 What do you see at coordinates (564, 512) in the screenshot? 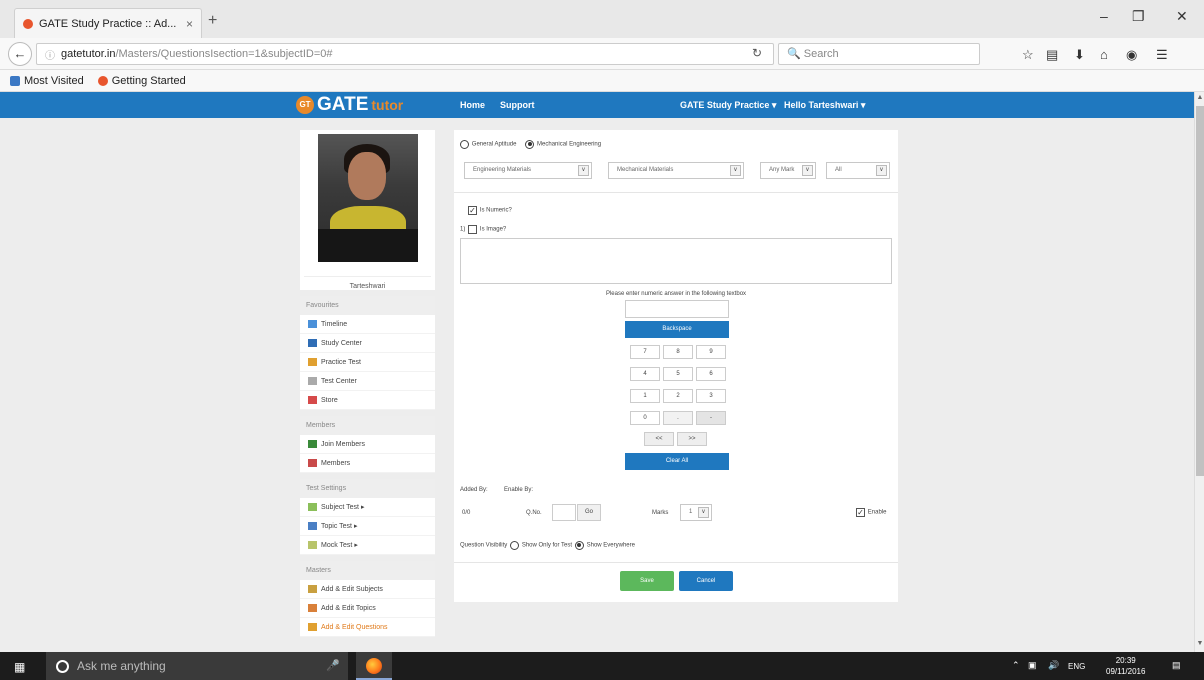
I see `qno-input` at bounding box center [564, 512].